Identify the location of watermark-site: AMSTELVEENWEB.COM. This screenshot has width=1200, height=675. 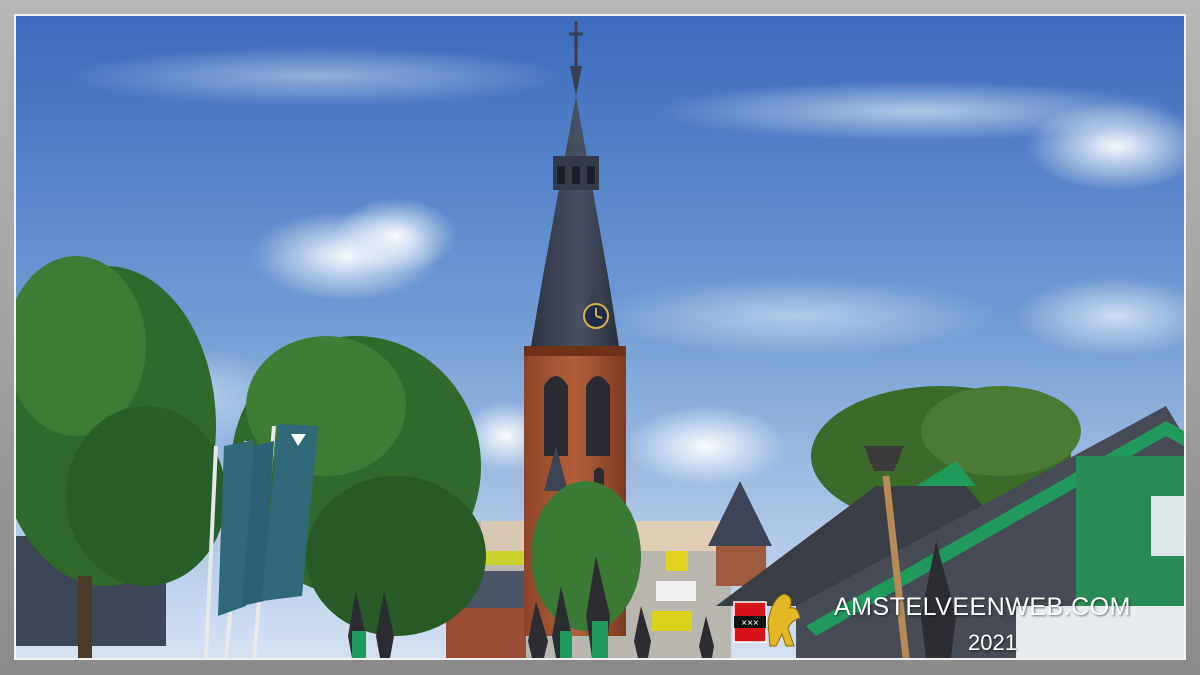
(982, 607).